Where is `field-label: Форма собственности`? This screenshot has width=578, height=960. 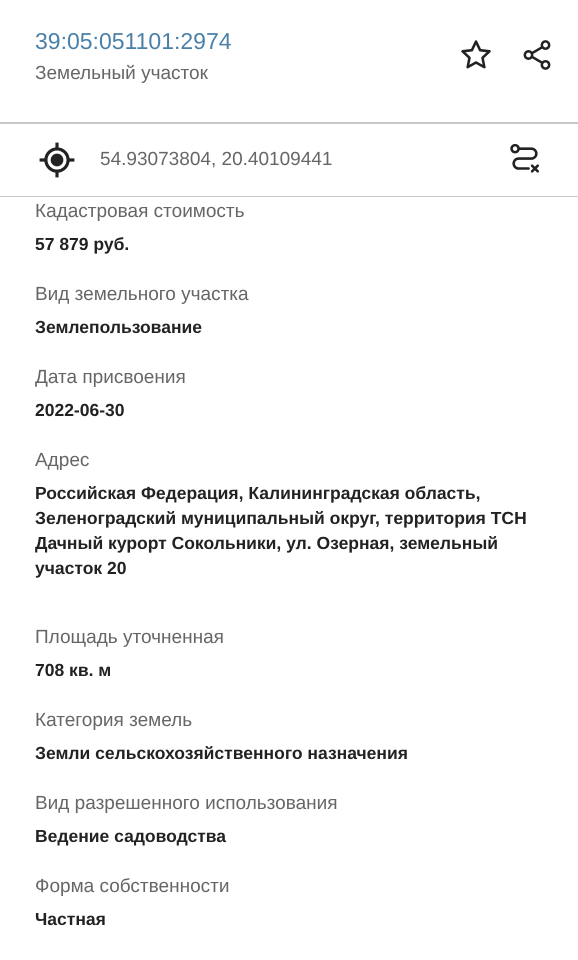 field-label: Форма собственности is located at coordinates (132, 887).